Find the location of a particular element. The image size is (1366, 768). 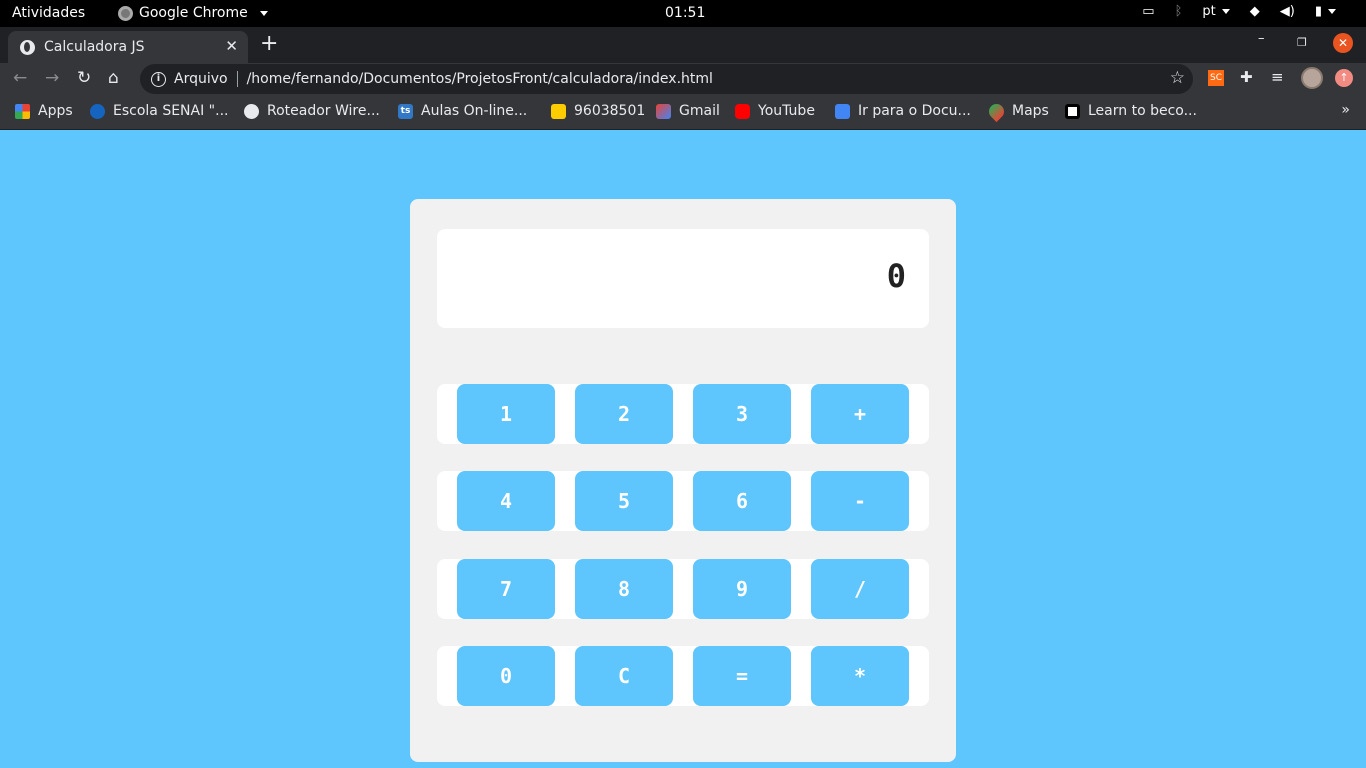

extensions-puzzle-icon: ✚ is located at coordinates (1246, 77).